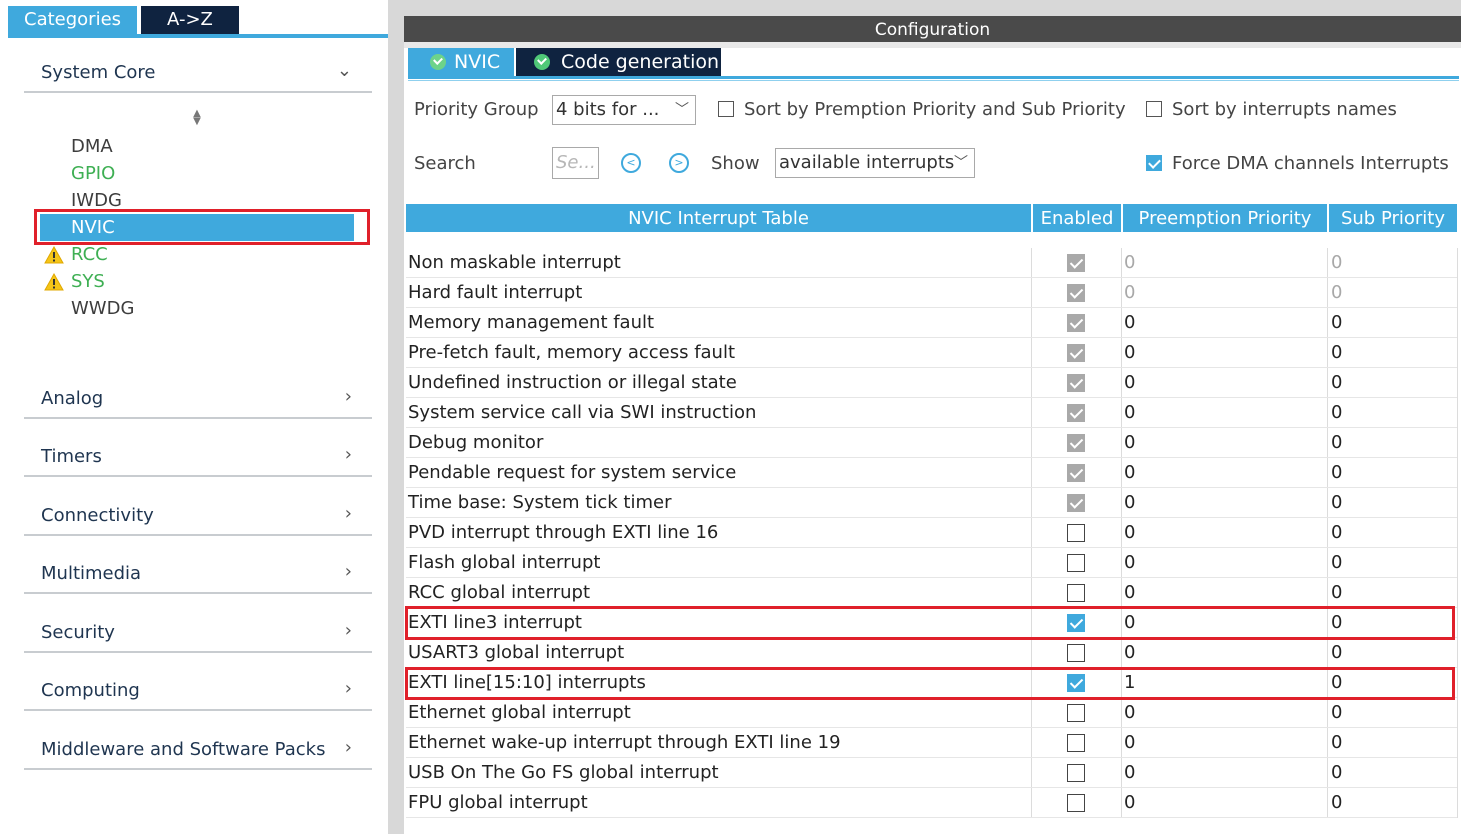  I want to click on search-next-icon: >, so click(679, 163).